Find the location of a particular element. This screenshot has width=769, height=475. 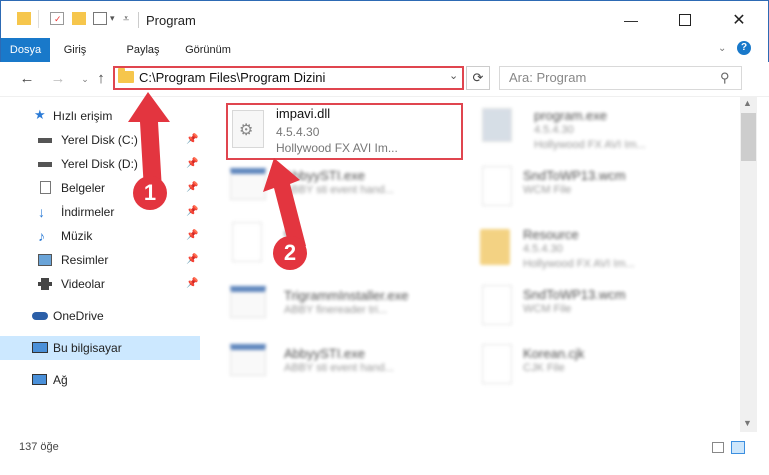

step-2-badge: 2 is located at coordinates (290, 253).